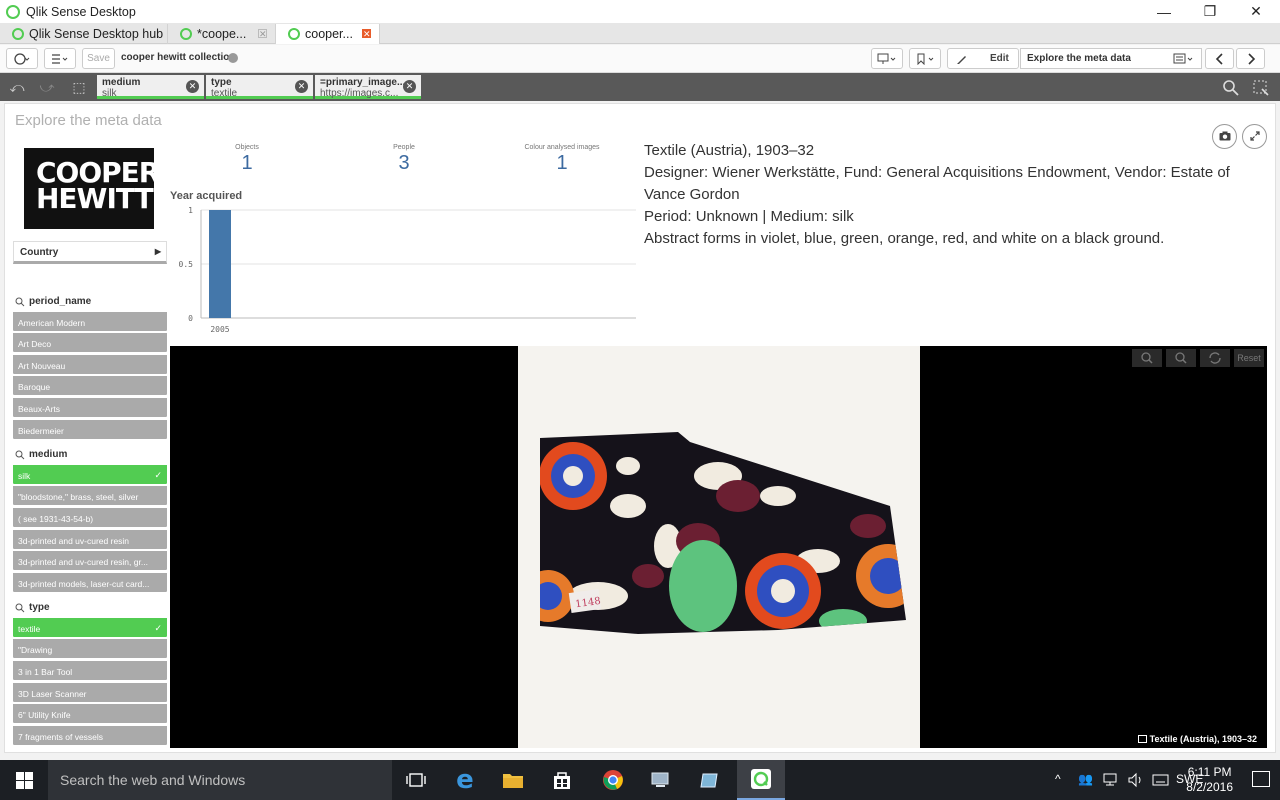 The height and width of the screenshot is (800, 1280). I want to click on app-name: cooper hewitt collection, so click(178, 57).